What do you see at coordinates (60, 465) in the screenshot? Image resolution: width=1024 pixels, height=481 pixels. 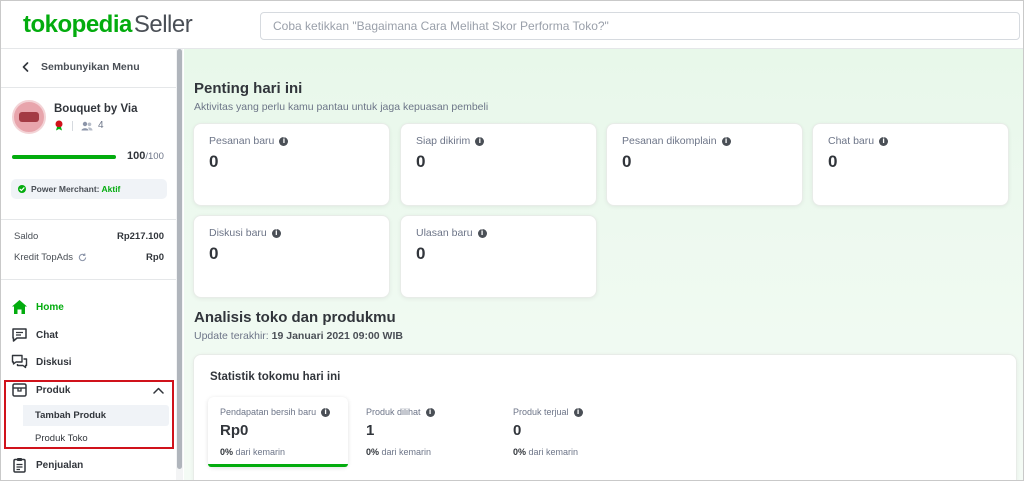 I see `sidebar-item-label: Penjualan` at bounding box center [60, 465].